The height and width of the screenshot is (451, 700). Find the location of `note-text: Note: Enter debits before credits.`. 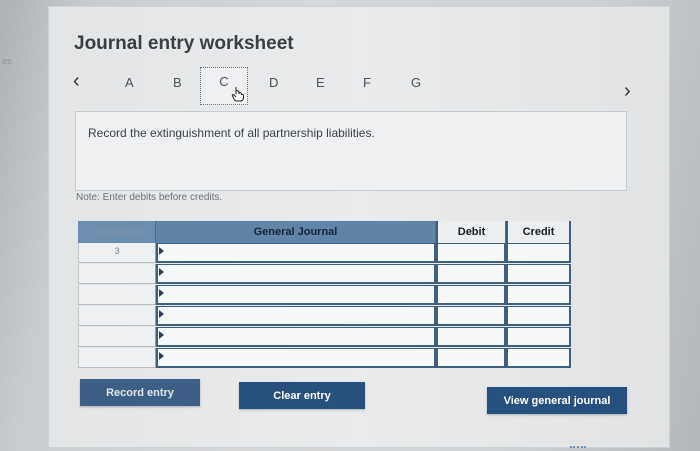

note-text: Note: Enter debits before credits. is located at coordinates (149, 197).